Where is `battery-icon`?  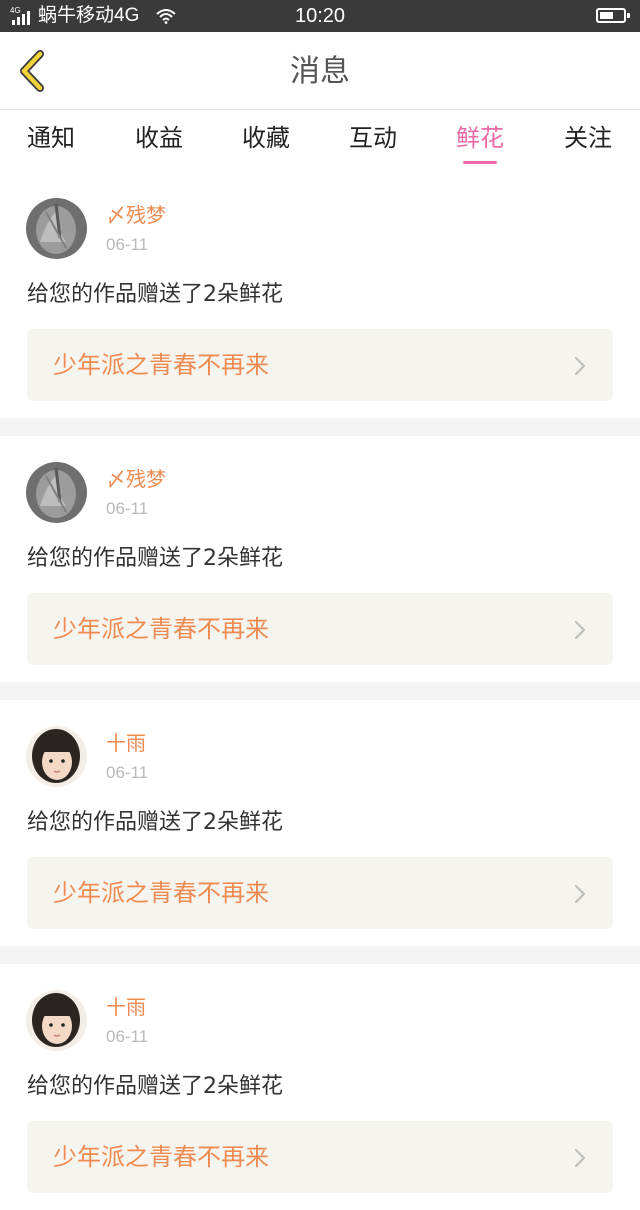
battery-icon is located at coordinates (613, 15).